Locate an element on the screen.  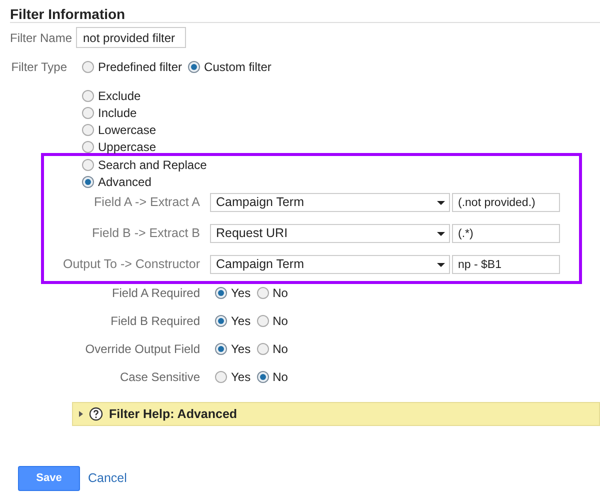
field-label: Case Sensitive is located at coordinates (159, 377).